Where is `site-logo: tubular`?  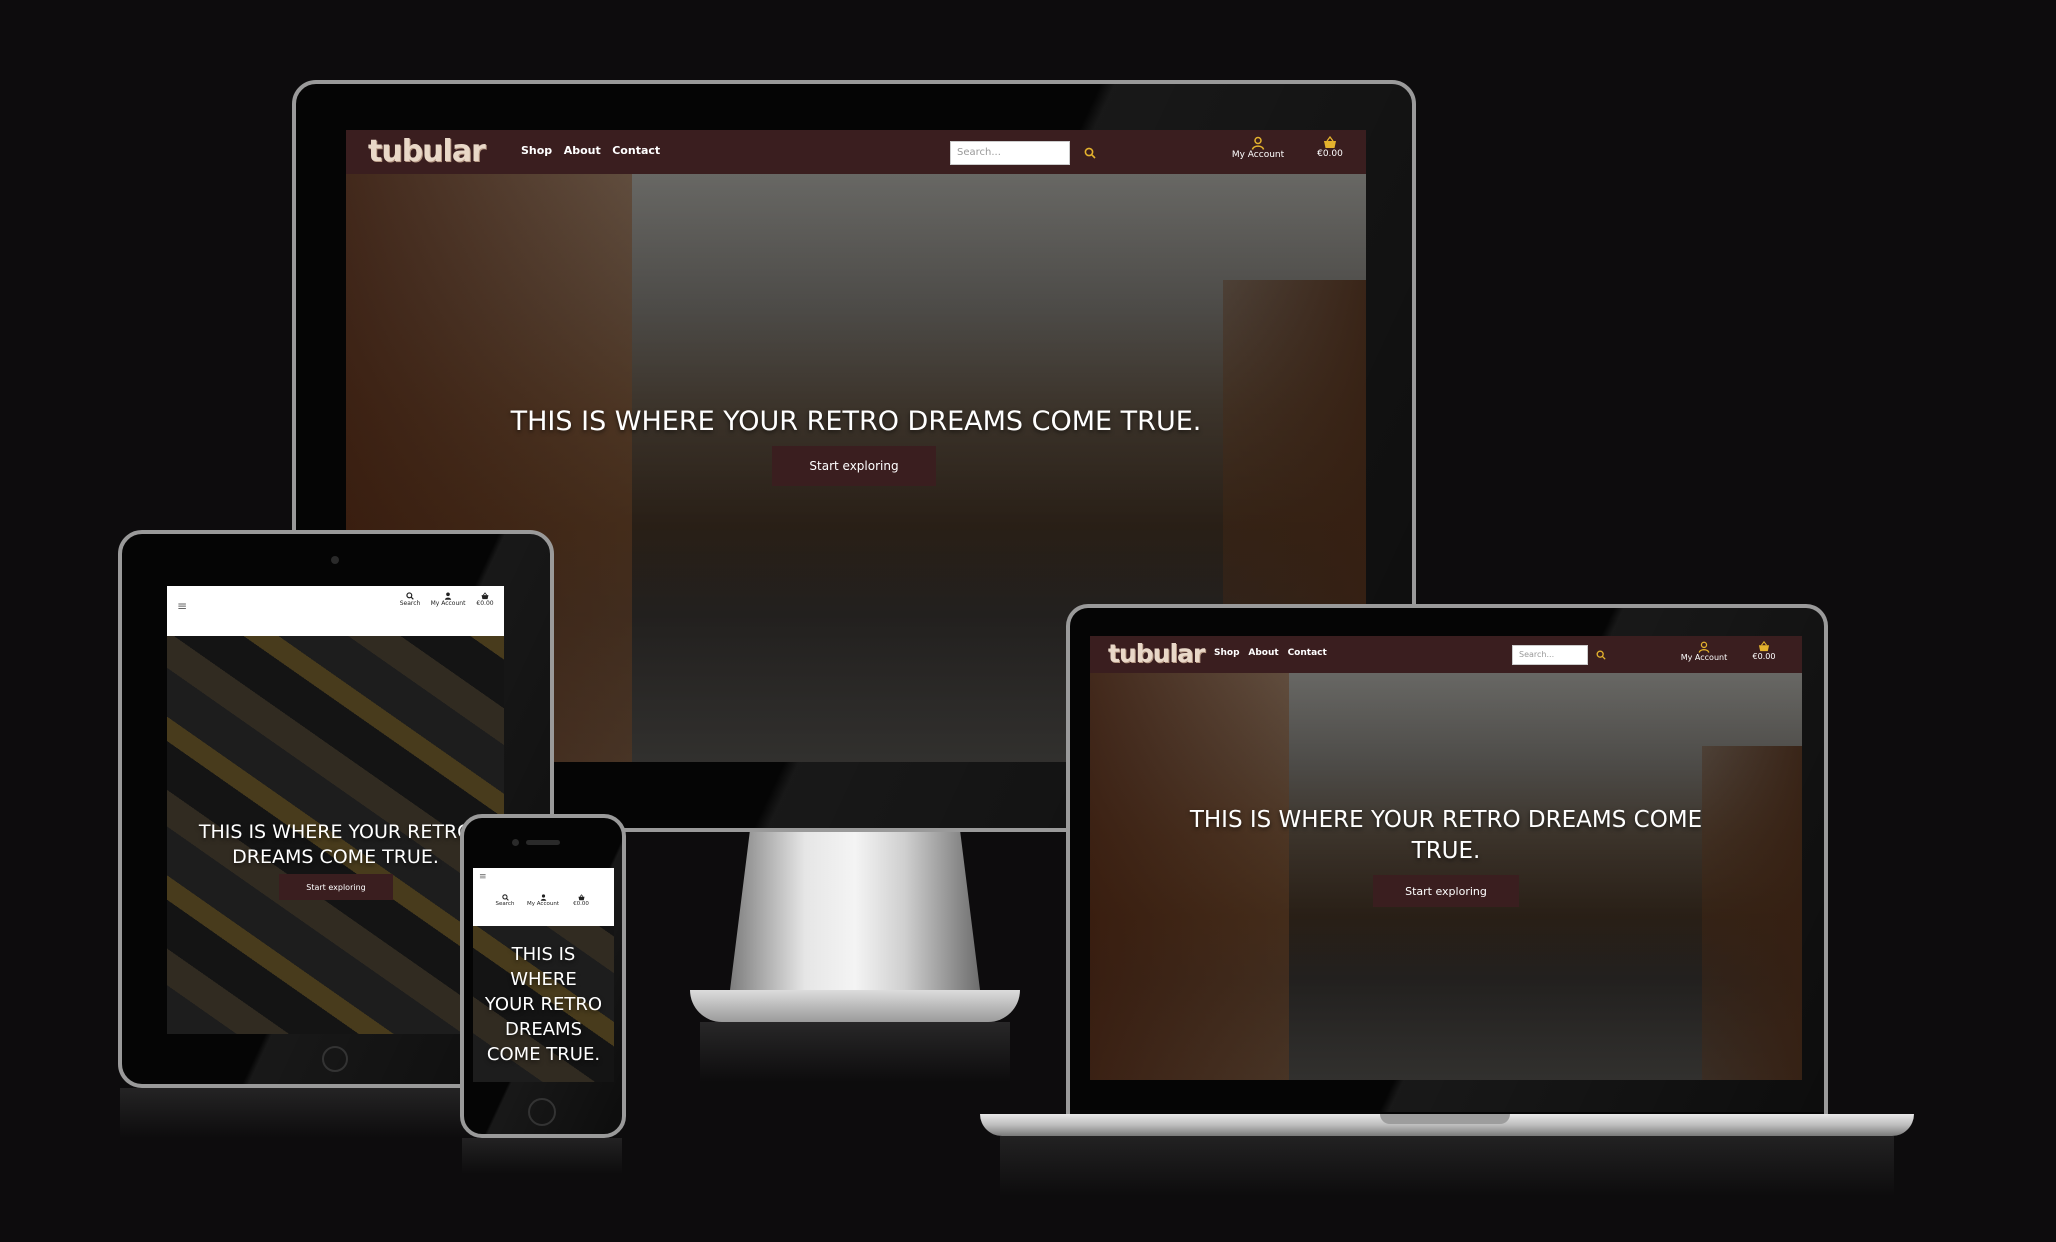 site-logo: tubular is located at coordinates (427, 151).